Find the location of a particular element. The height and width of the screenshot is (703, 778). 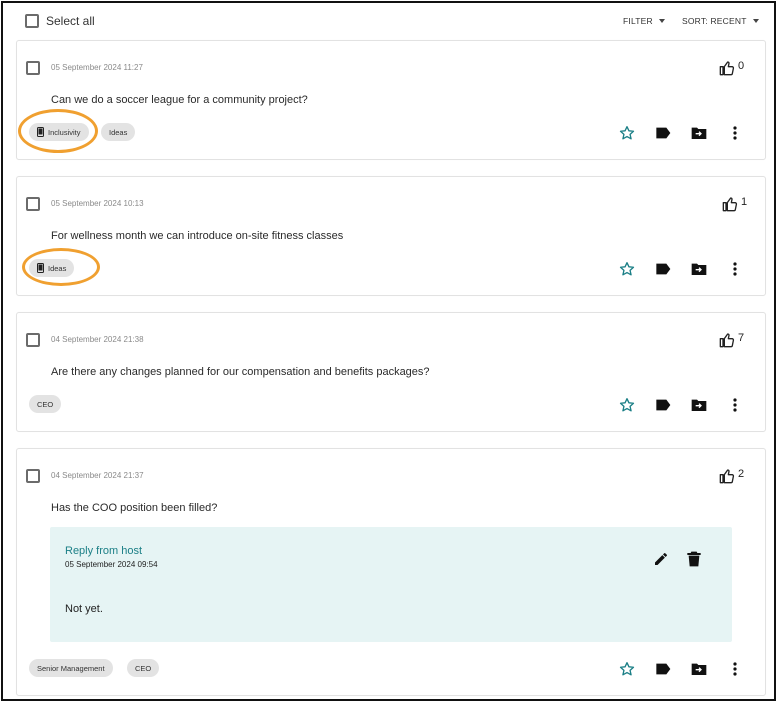

like-button: 0 is located at coordinates (731, 68).